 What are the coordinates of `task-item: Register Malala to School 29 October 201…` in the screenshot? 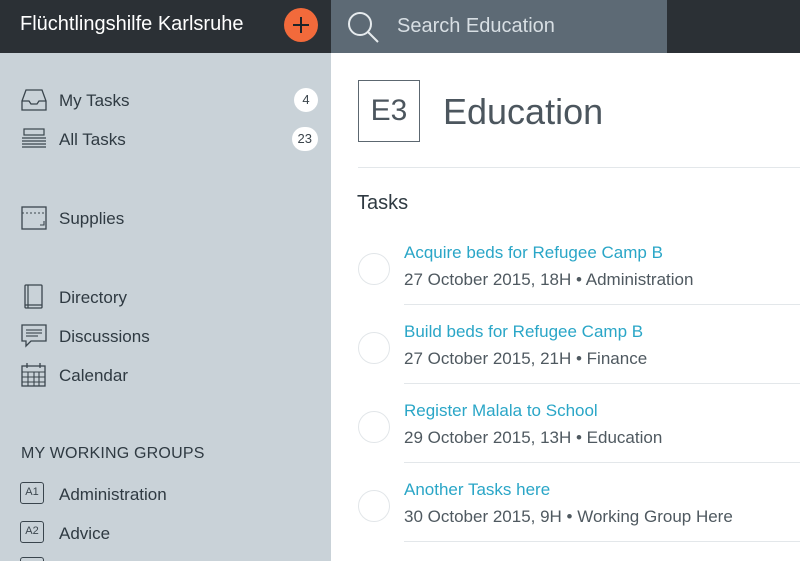 It's located at (579, 432).